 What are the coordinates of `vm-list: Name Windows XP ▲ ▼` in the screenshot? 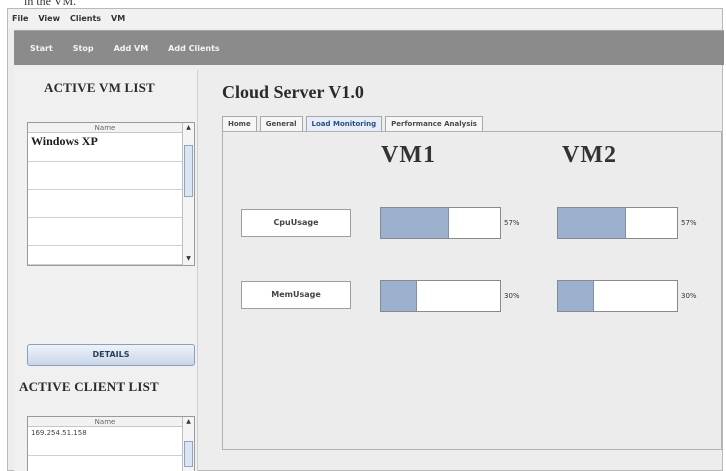 It's located at (111, 194).